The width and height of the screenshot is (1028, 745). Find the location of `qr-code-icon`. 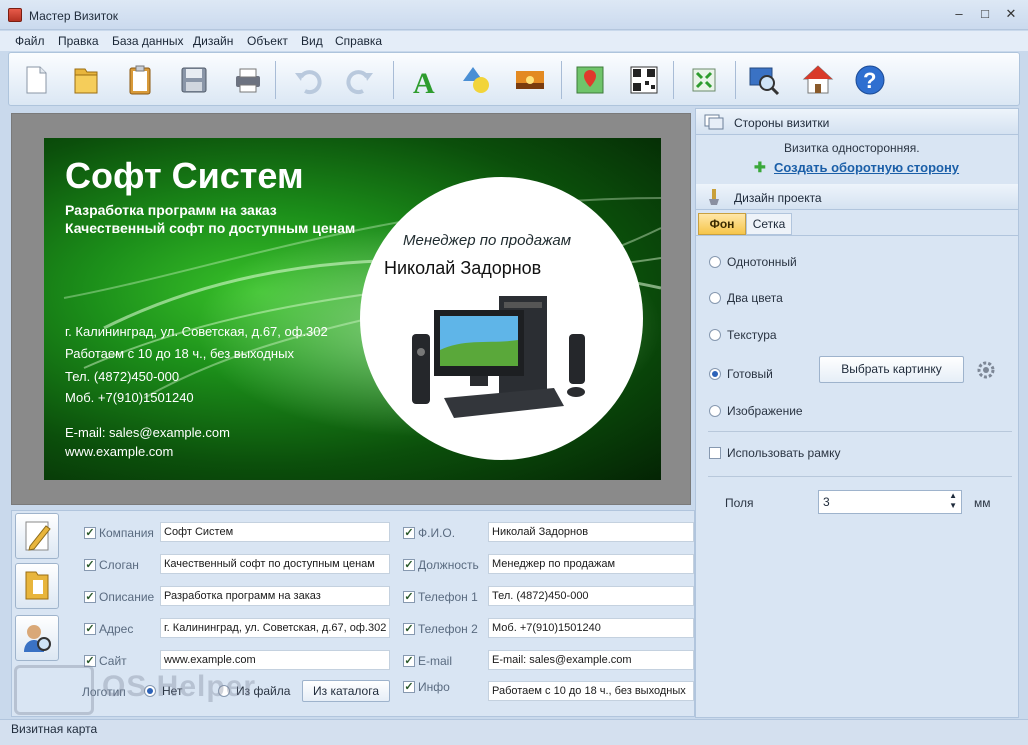

qr-code-icon is located at coordinates (644, 80).